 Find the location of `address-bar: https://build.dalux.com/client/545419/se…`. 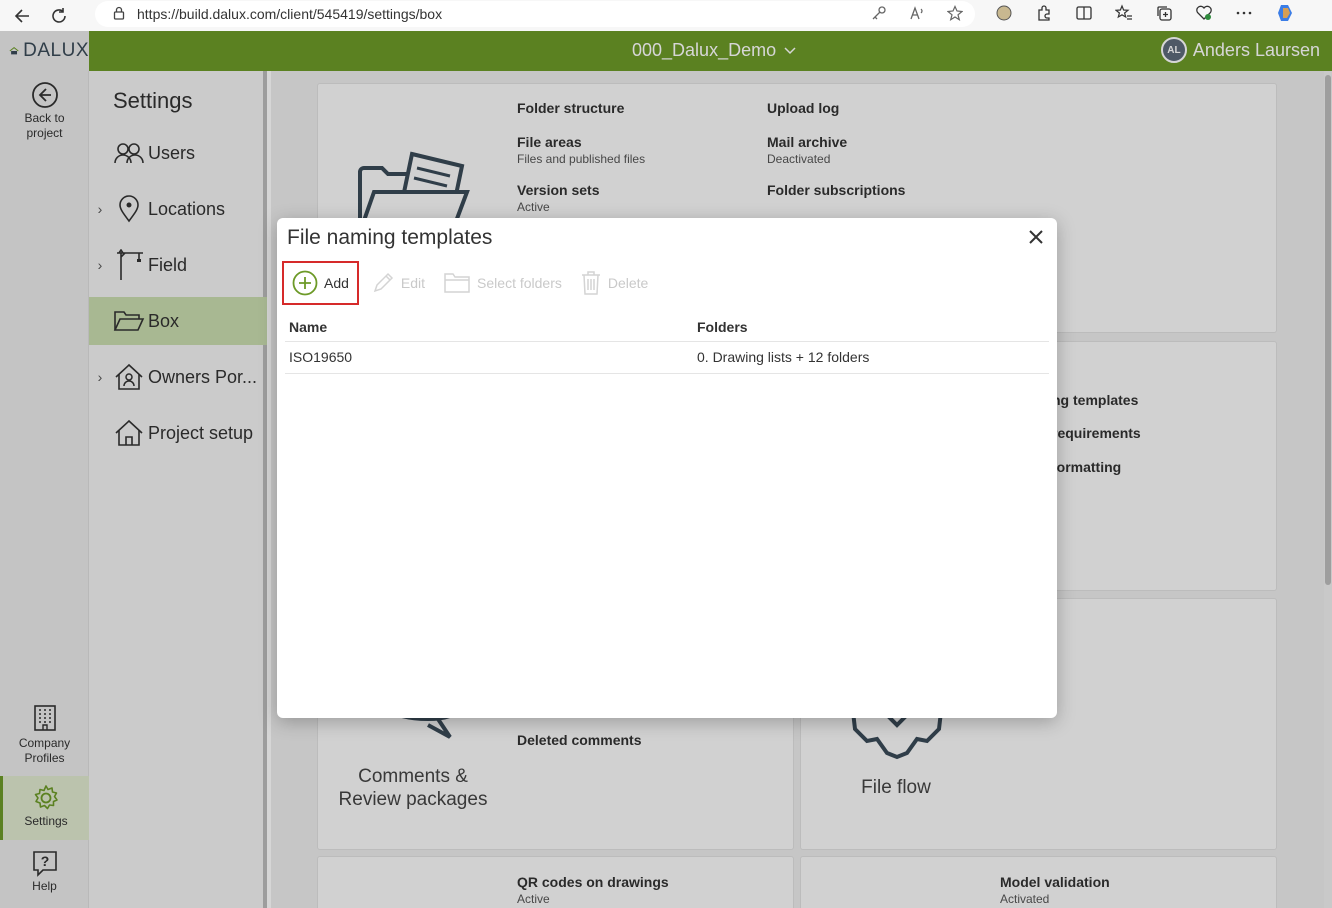

address-bar: https://build.dalux.com/client/545419/se… is located at coordinates (535, 14).